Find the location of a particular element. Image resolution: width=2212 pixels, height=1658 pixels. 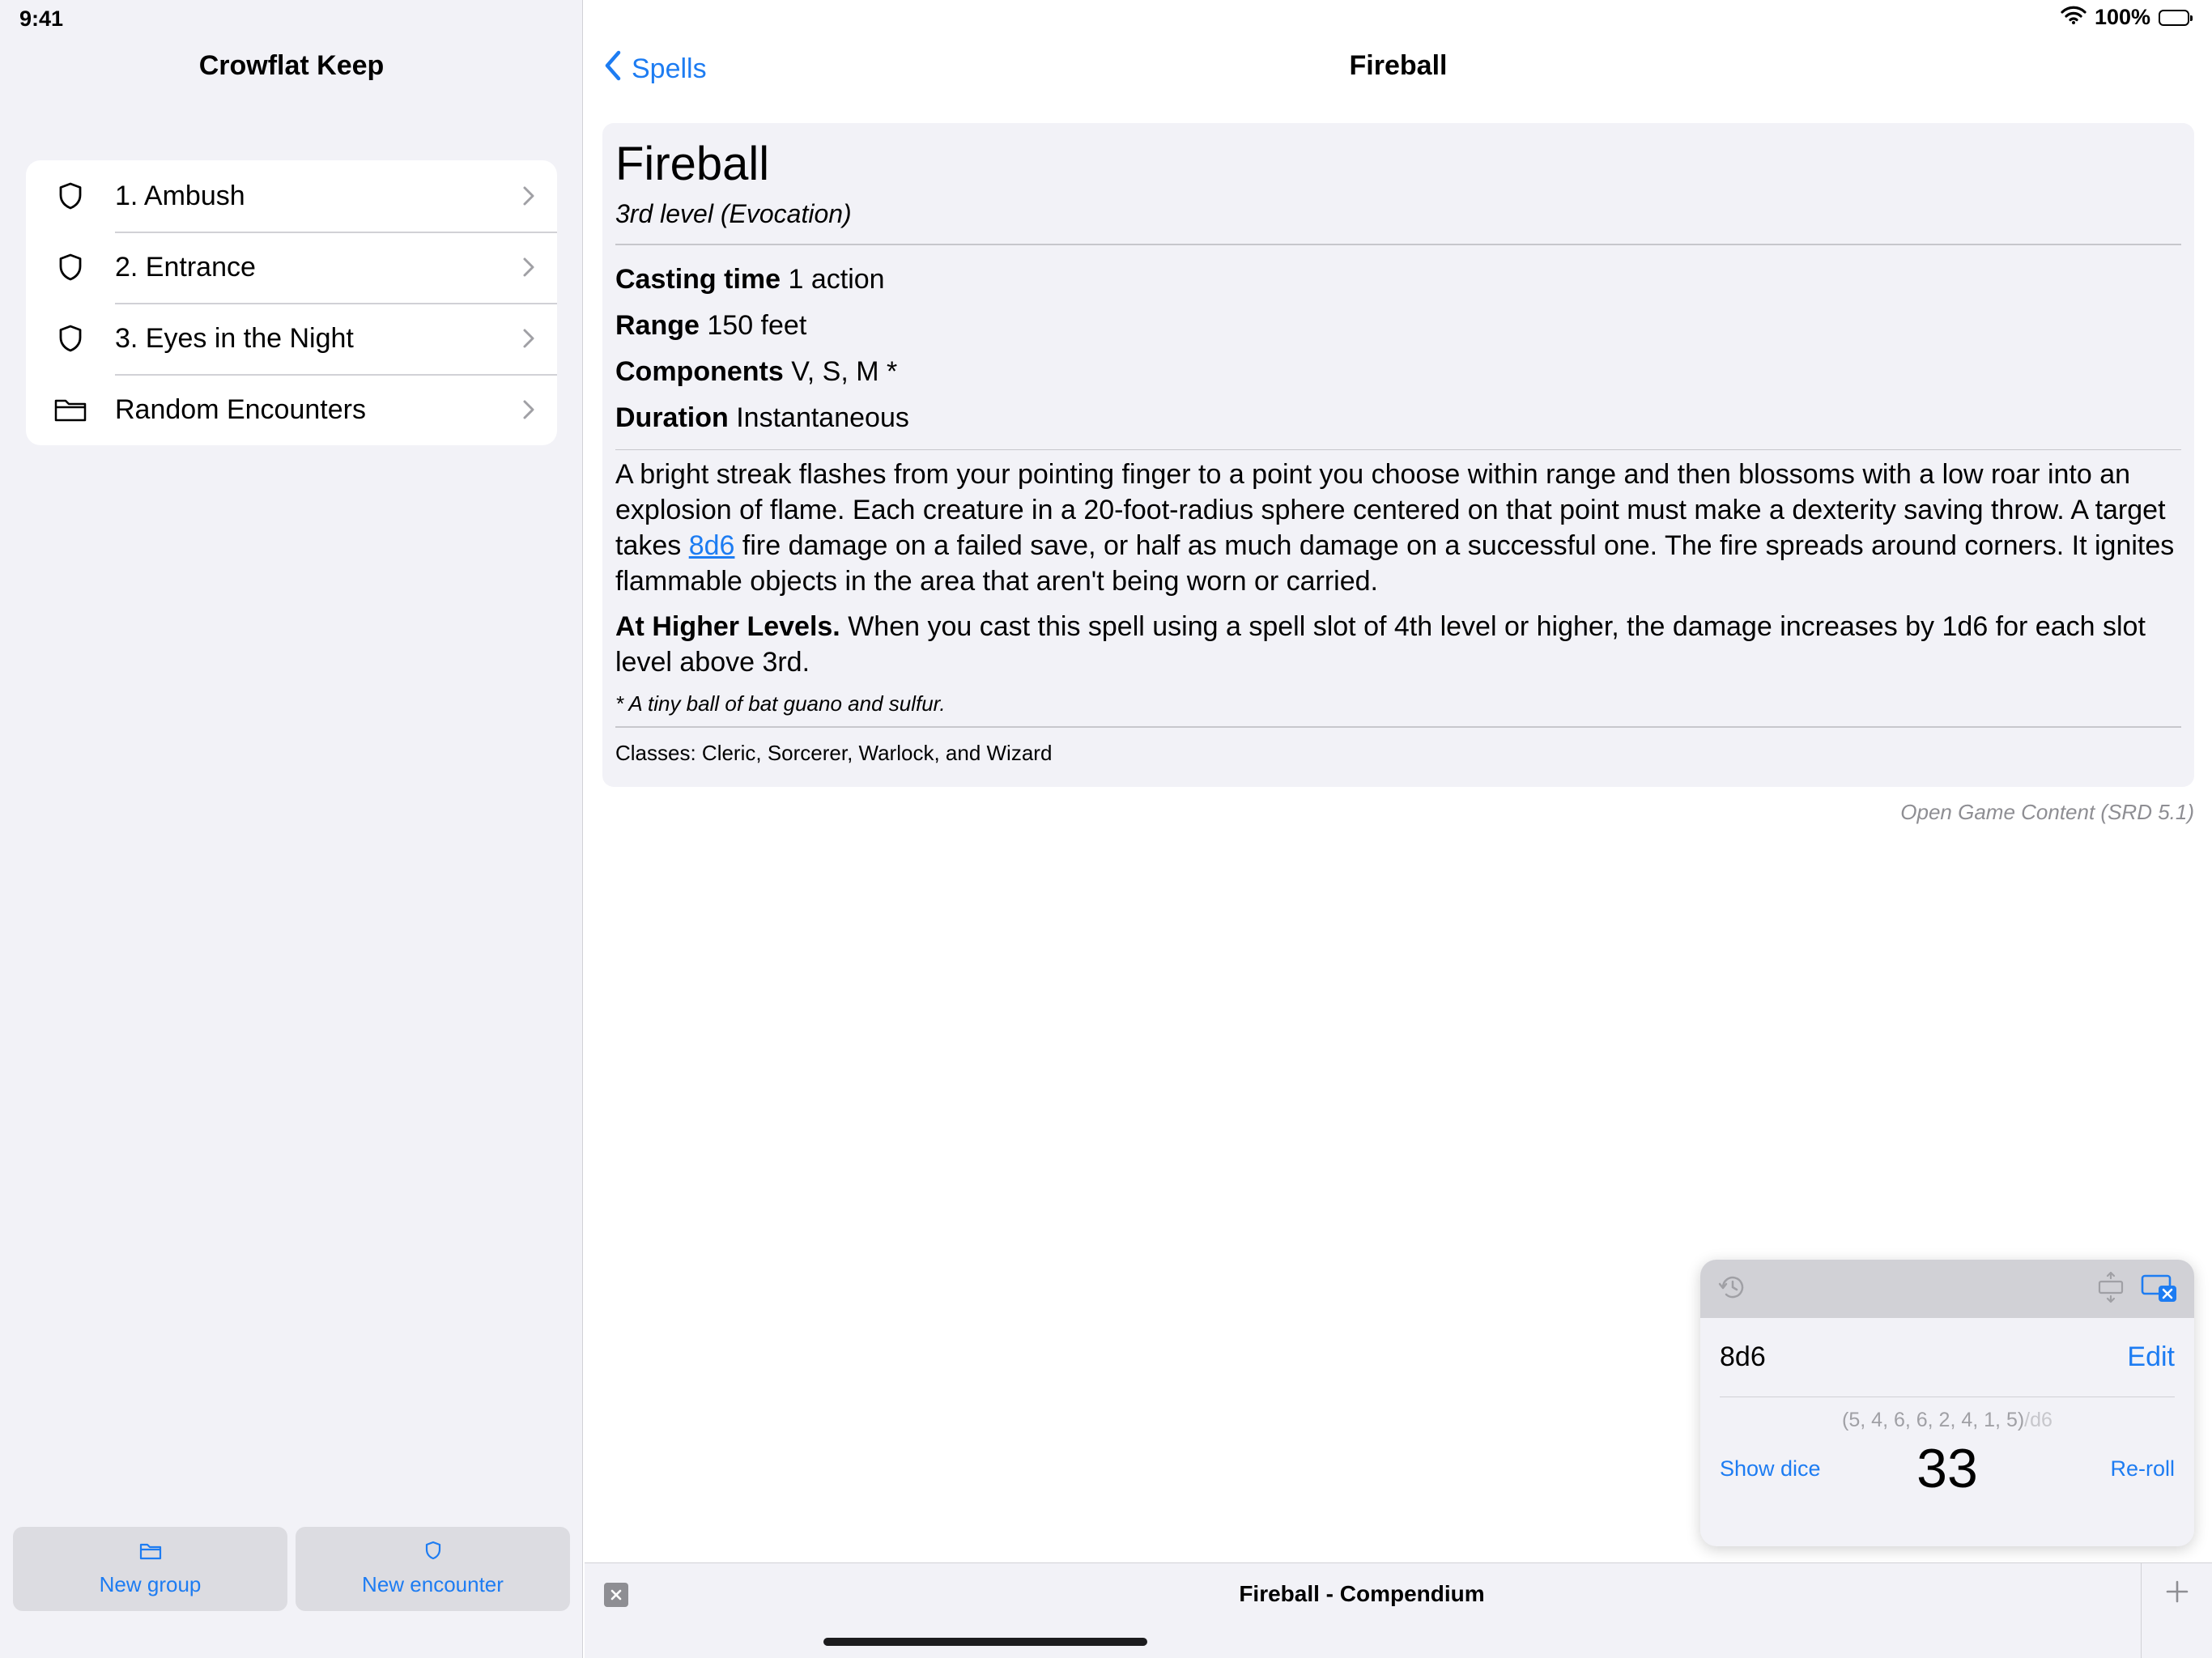

add-tab-button is located at coordinates (2177, 1610).